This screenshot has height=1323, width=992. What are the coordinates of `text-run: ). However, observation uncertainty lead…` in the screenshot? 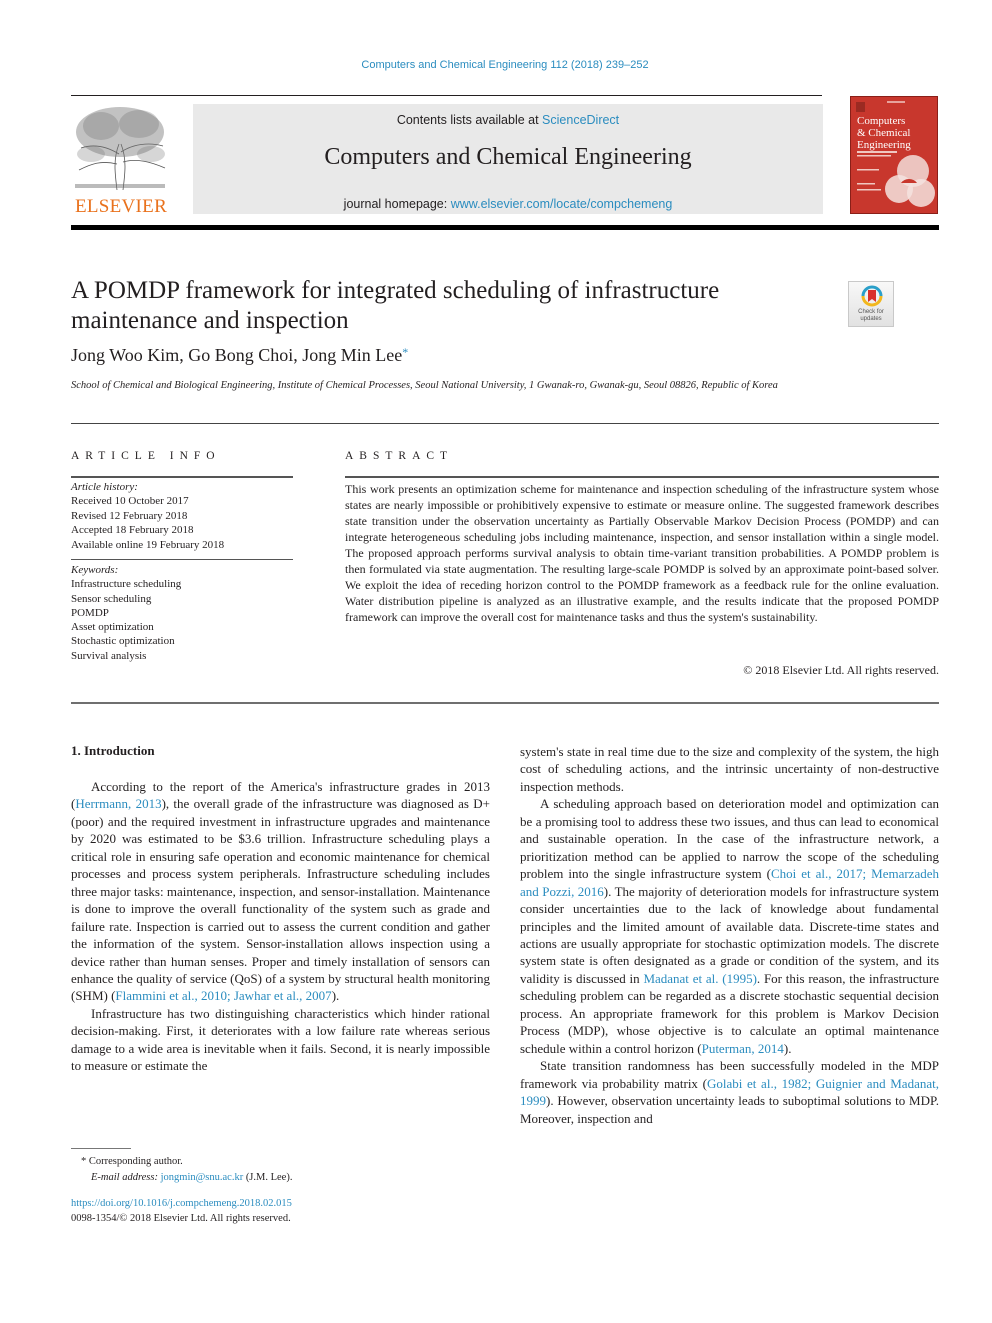 It's located at (729, 1109).